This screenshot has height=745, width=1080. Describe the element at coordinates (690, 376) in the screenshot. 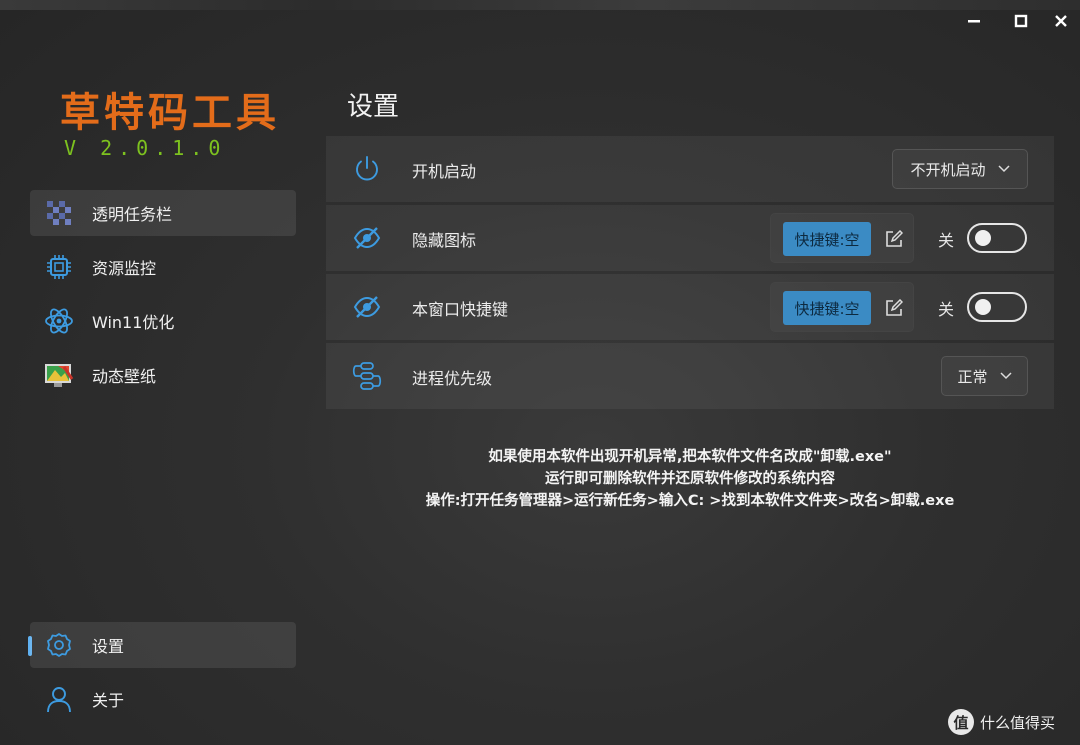

I see `setting-process-priority: 进程优先级 正常` at that location.